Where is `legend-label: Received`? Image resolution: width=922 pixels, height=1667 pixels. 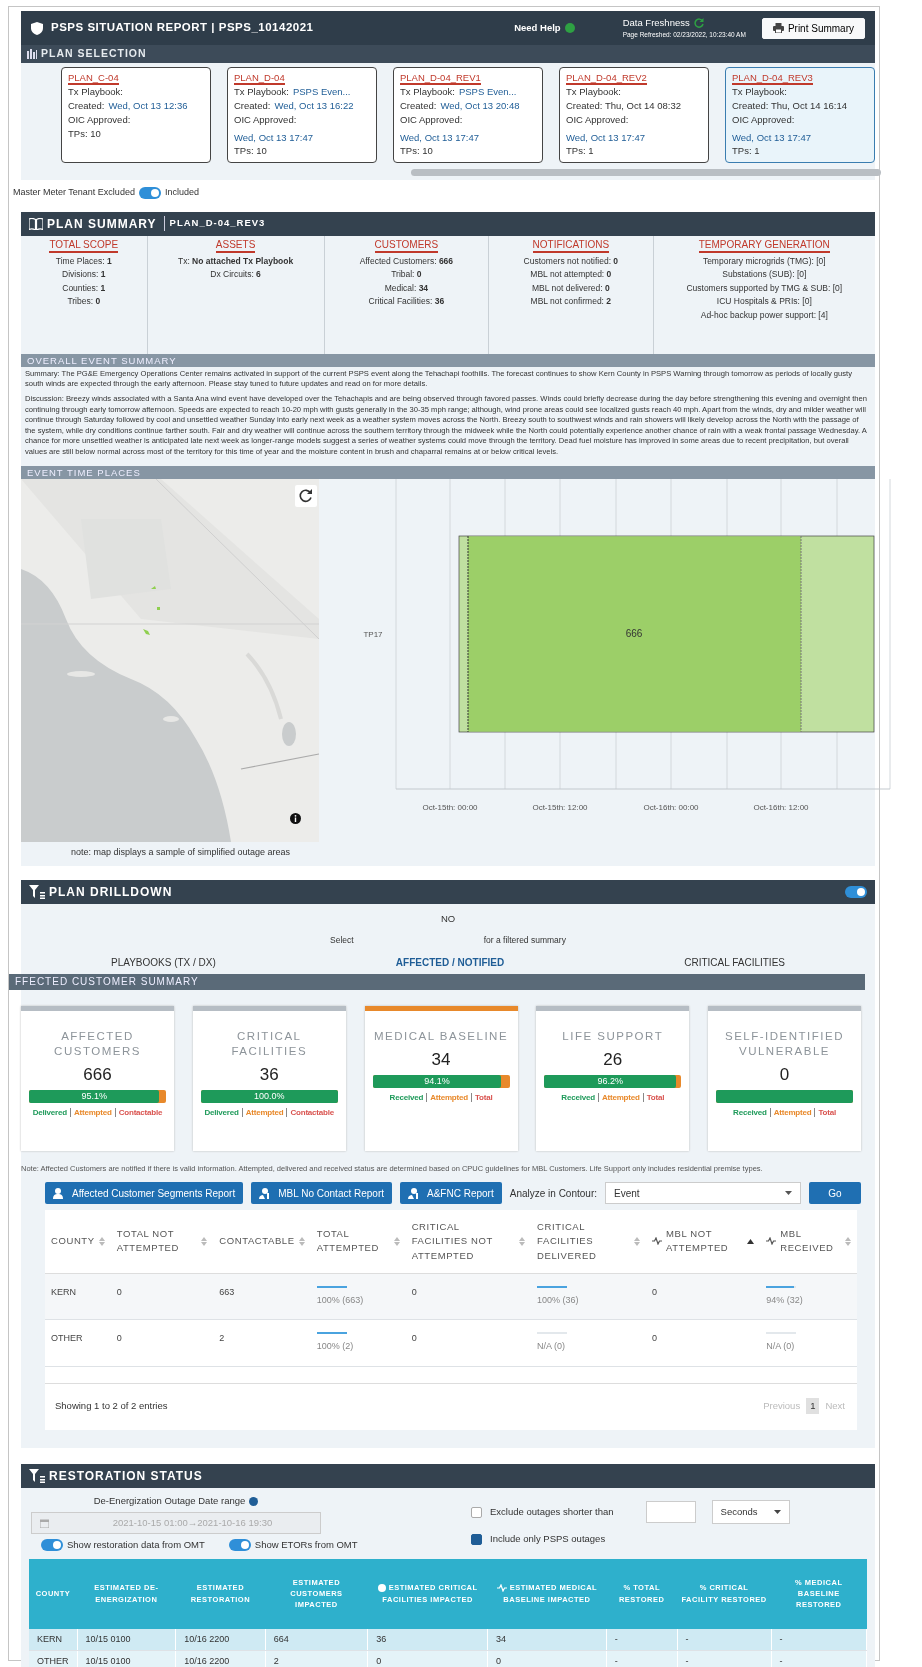 legend-label: Received is located at coordinates (578, 1098).